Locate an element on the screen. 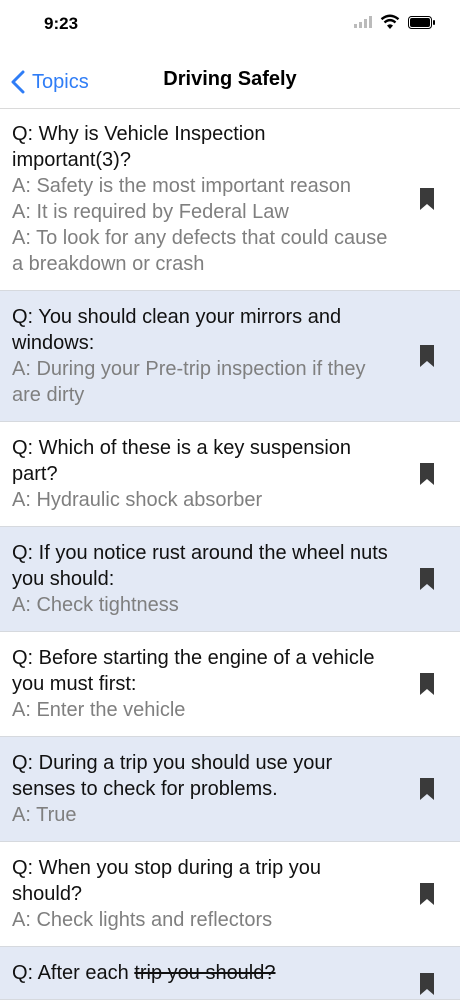 The width and height of the screenshot is (460, 1000). wifi-icon is located at coordinates (390, 21).